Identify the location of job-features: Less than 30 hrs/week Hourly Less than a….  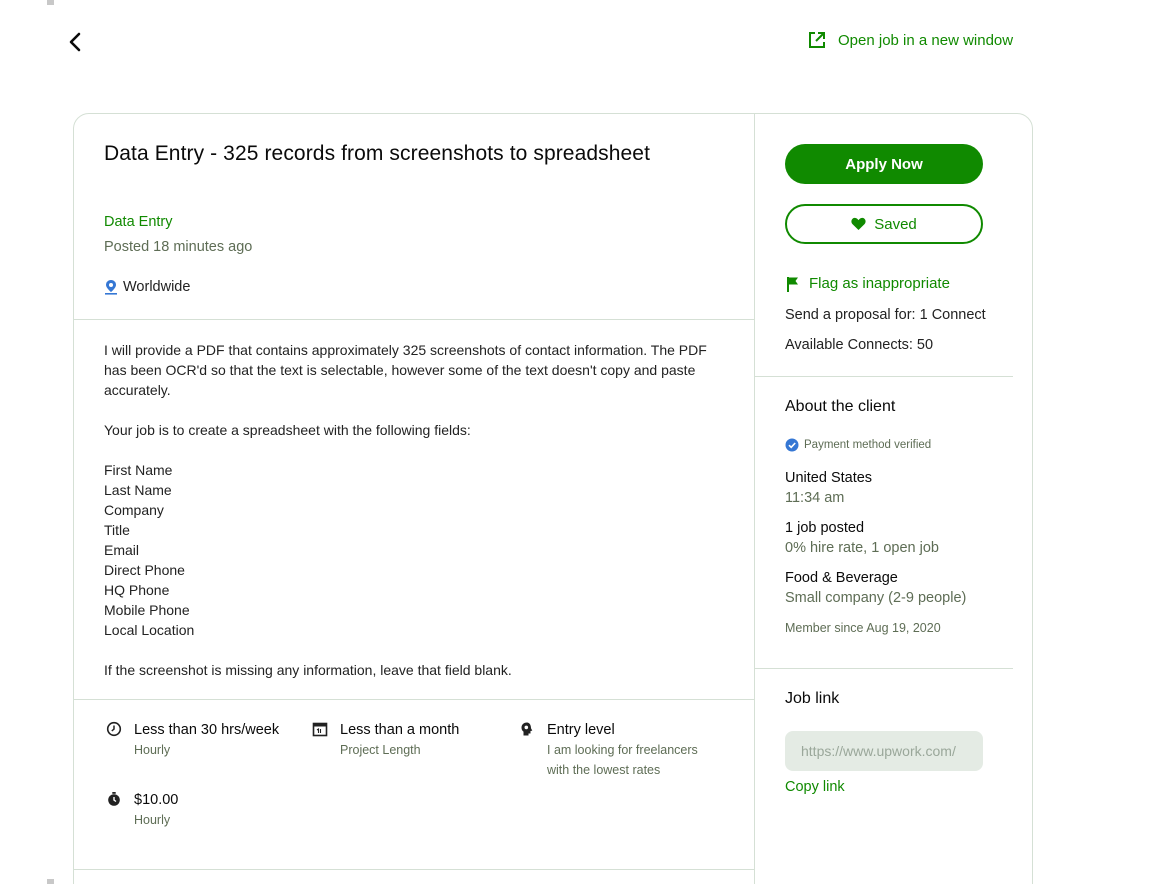
(419, 780).